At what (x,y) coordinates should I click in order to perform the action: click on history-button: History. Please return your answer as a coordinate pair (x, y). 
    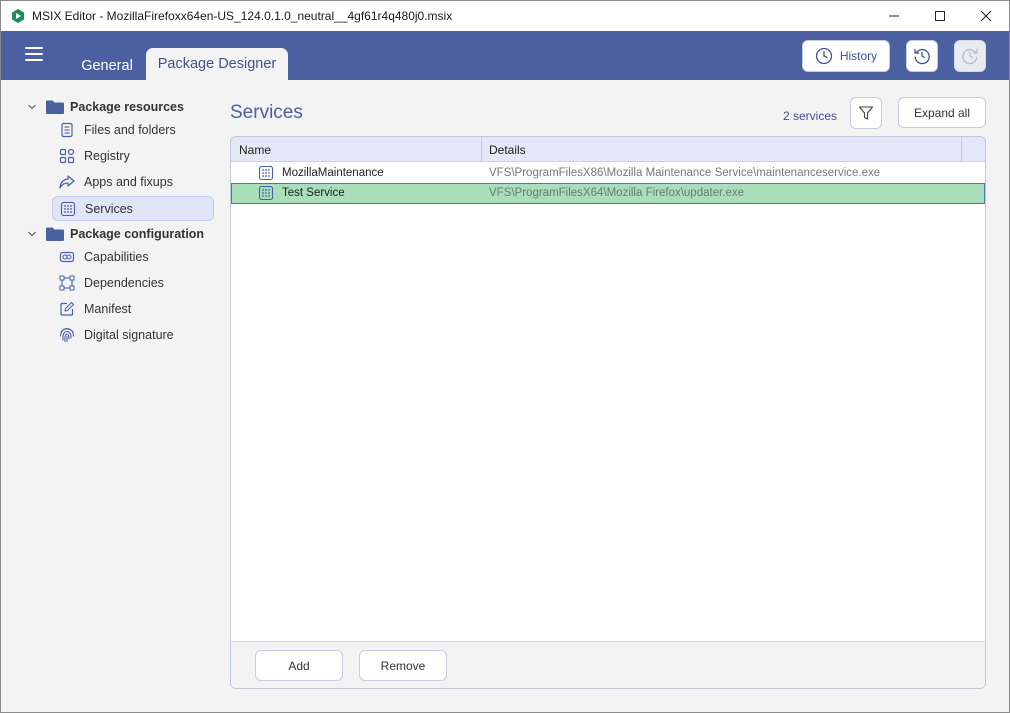
    Looking at the image, I should click on (846, 56).